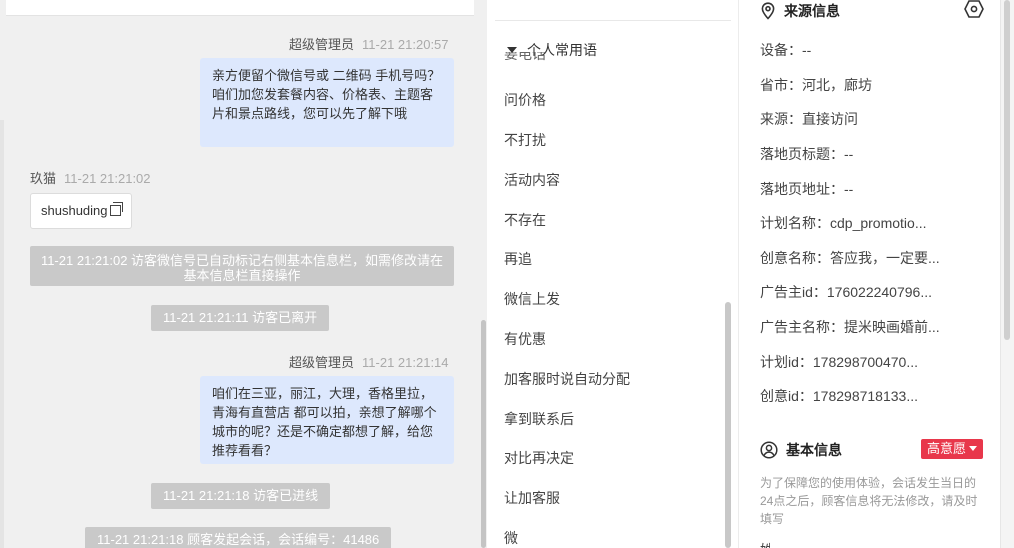  Describe the element at coordinates (511, 538) in the screenshot. I see `phrase-item: 微` at that location.